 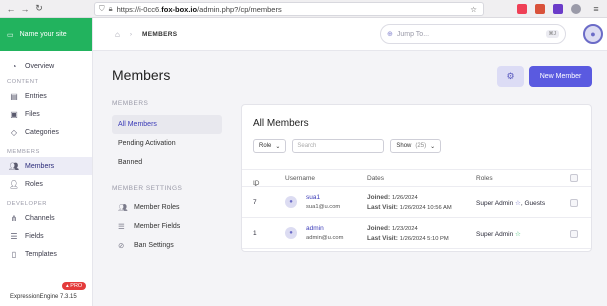 What do you see at coordinates (42, 132) in the screenshot?
I see `sidebar-item-label: Categories` at bounding box center [42, 132].